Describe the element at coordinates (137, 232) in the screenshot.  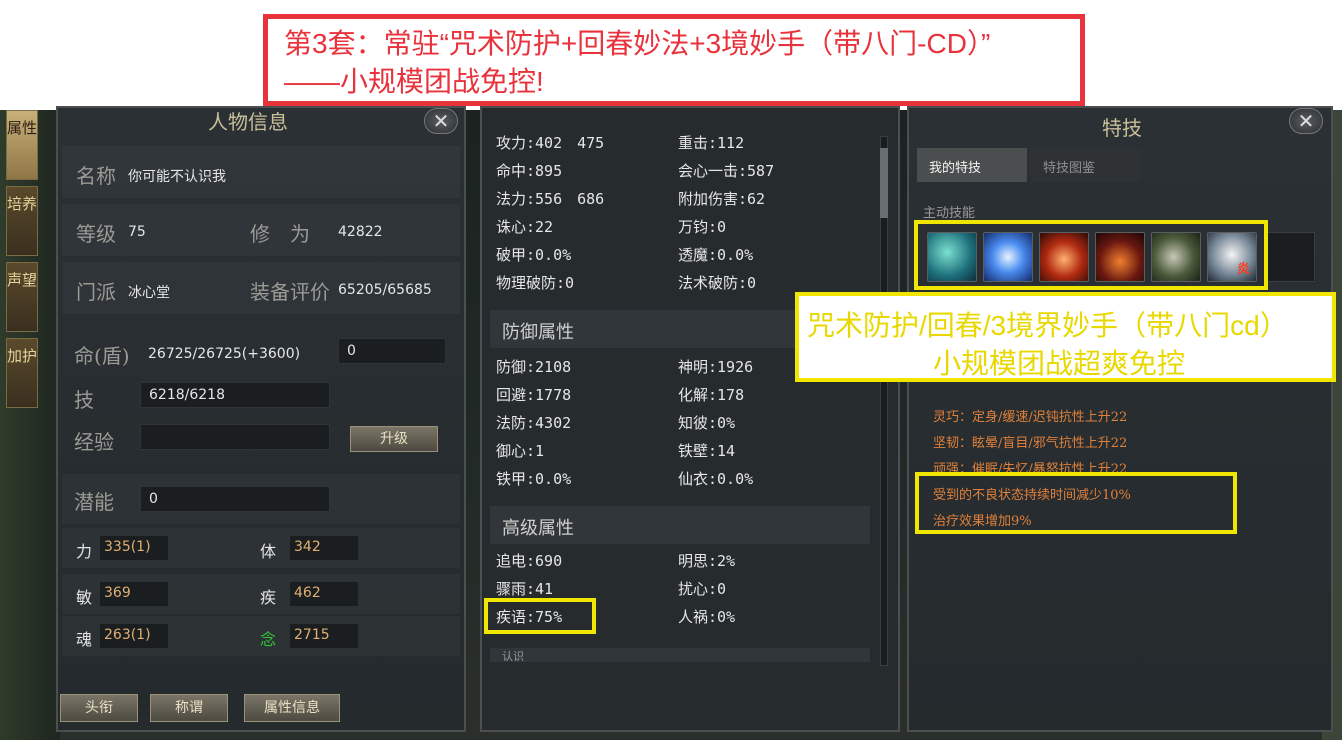
I see `level-value: 75` at that location.